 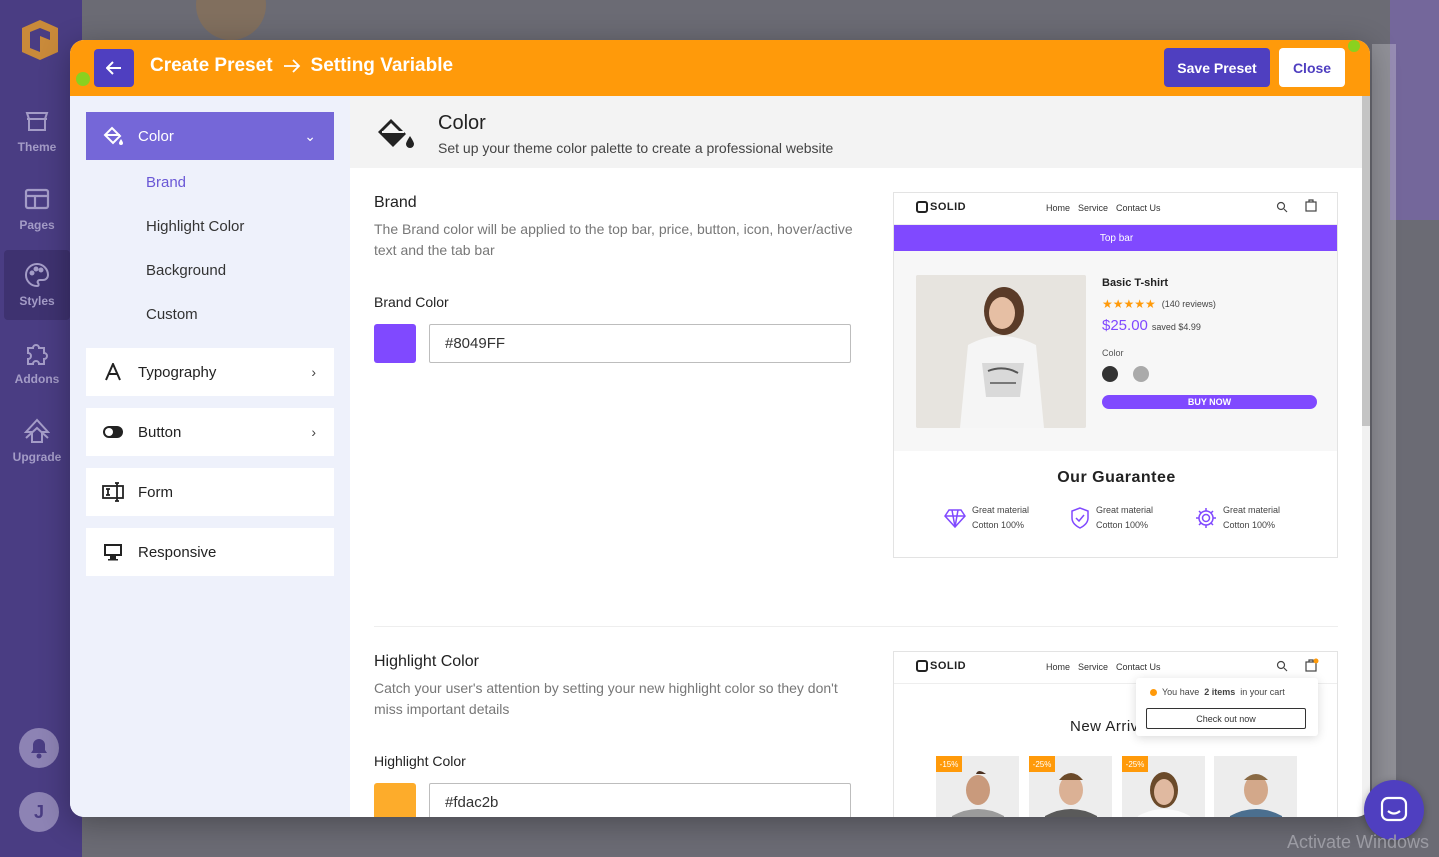 I want to click on sidebar-group-form: Form, so click(x=210, y=492).